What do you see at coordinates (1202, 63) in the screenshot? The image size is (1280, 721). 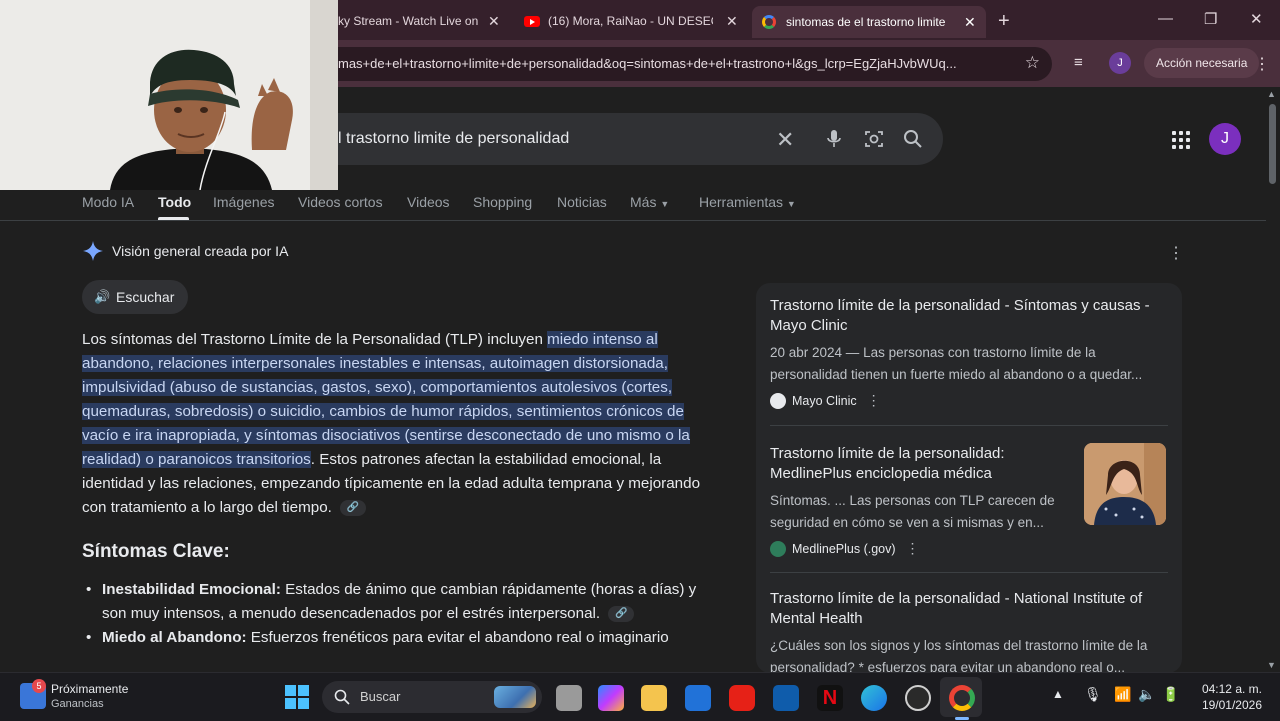 I see `action-required-button: Acción necesaria` at bounding box center [1202, 63].